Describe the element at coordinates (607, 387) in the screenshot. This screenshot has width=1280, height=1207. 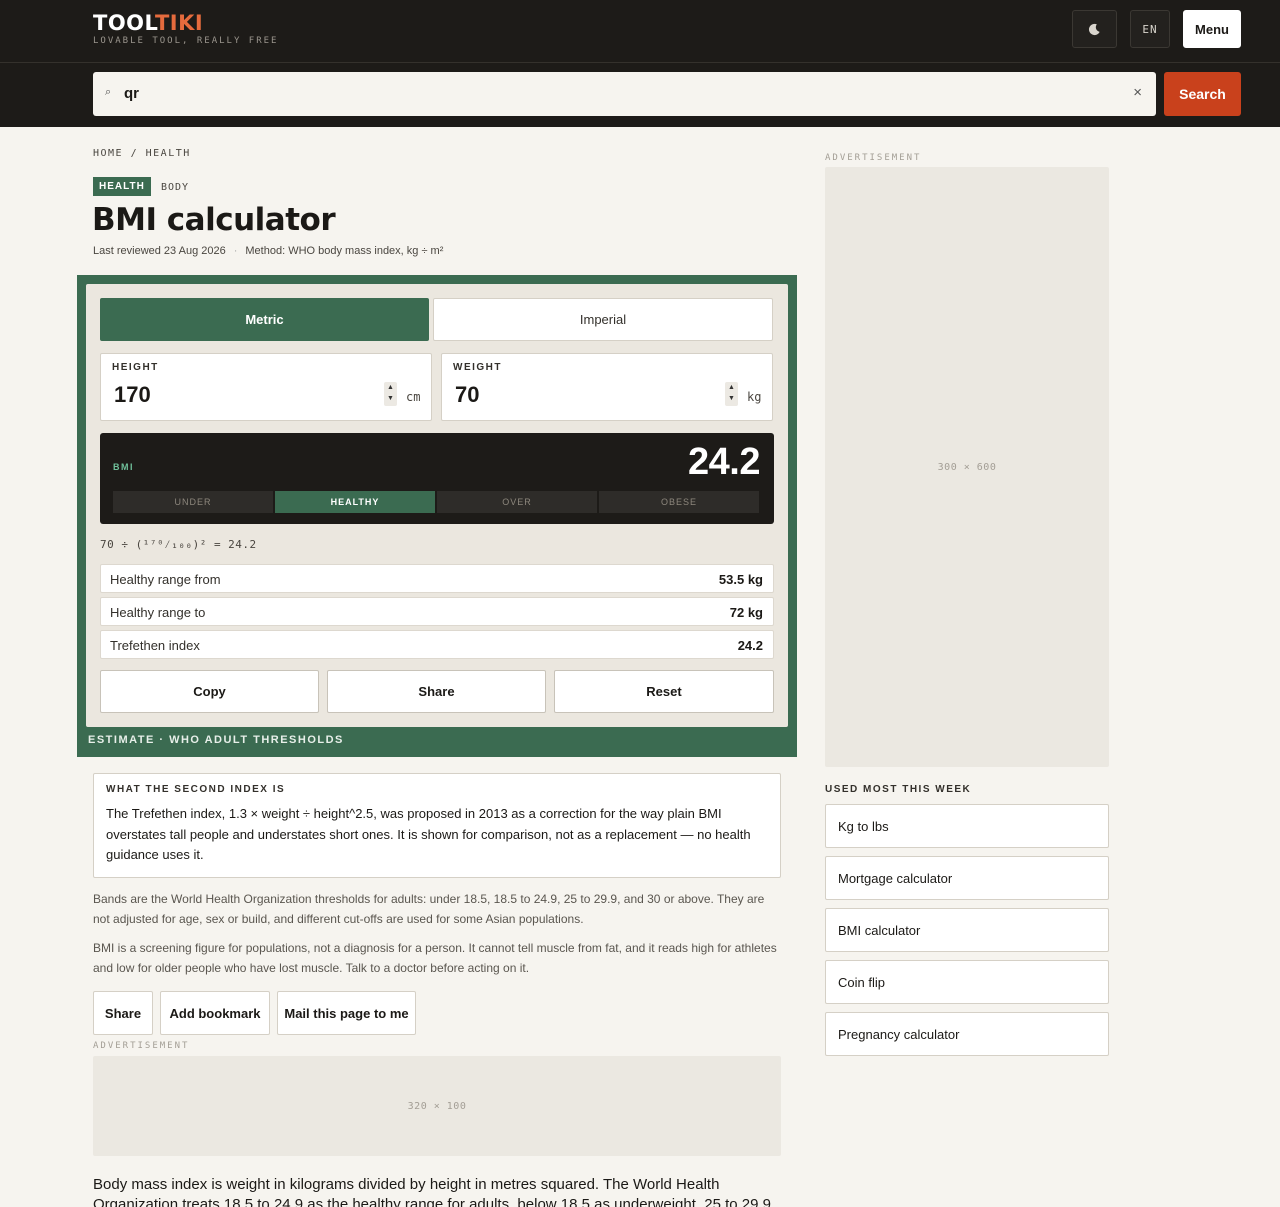
I see `weight-field: WEIGHT 70 ▲ ▼ kg` at that location.